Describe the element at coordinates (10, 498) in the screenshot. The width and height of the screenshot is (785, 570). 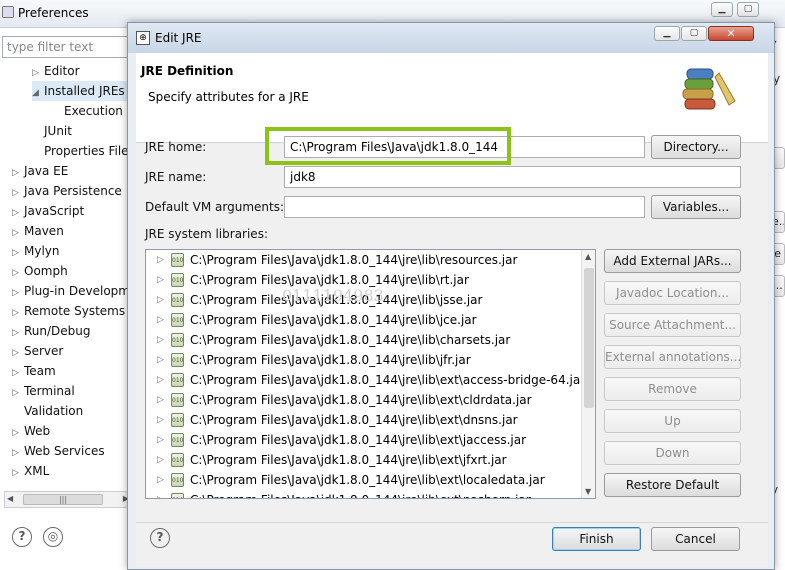
I see `scroll-left-icon: ◀` at that location.